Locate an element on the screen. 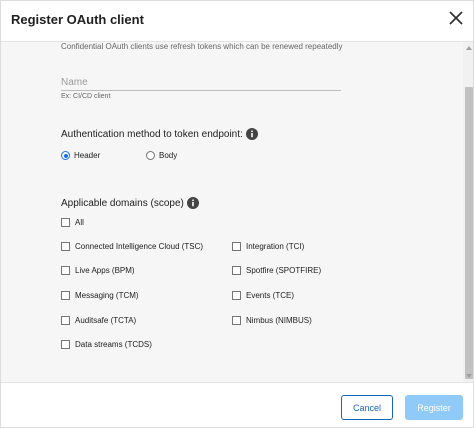 This screenshot has height=428, width=474. domain-tsc: Connected Intelligence Cloud (TSC) is located at coordinates (132, 246).